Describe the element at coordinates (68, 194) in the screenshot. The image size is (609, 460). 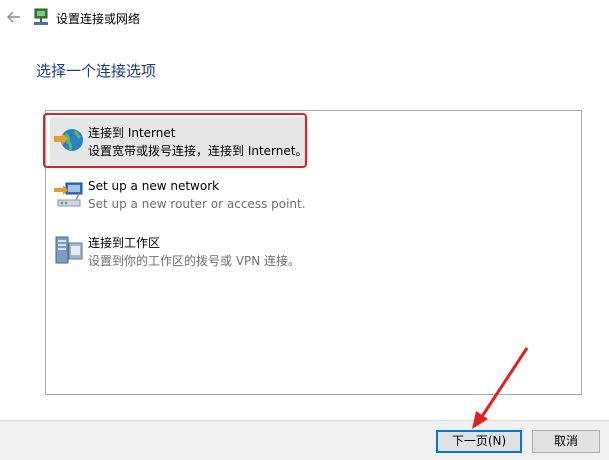
I see `router-icon` at that location.